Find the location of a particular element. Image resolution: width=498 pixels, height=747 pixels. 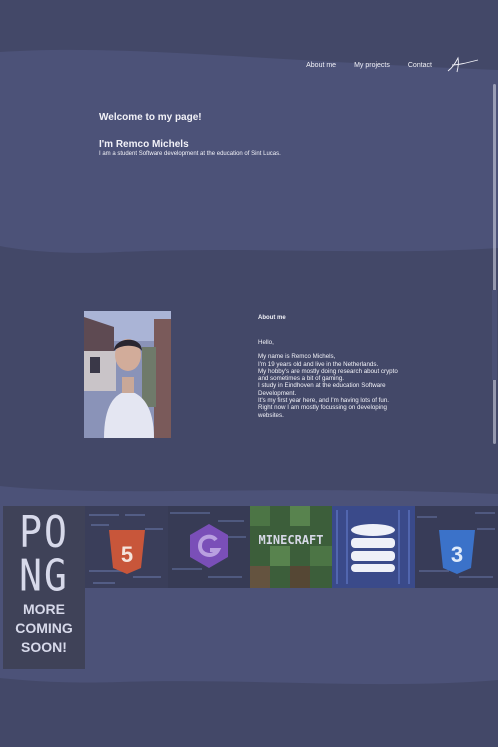

minecraft-logo-text: MINECRAFT is located at coordinates (290, 540).